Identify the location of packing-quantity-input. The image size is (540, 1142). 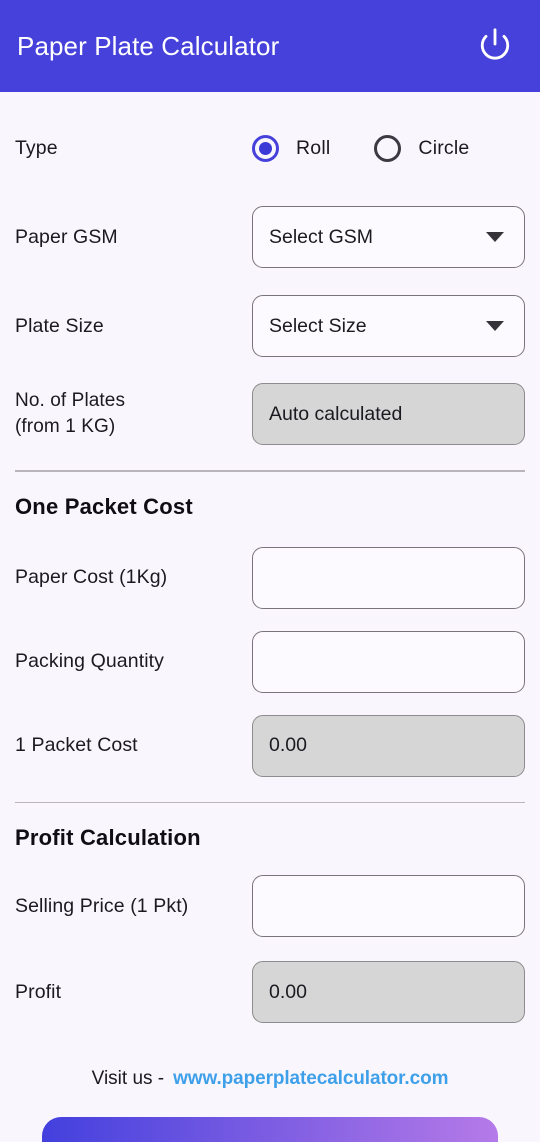
(388, 661).